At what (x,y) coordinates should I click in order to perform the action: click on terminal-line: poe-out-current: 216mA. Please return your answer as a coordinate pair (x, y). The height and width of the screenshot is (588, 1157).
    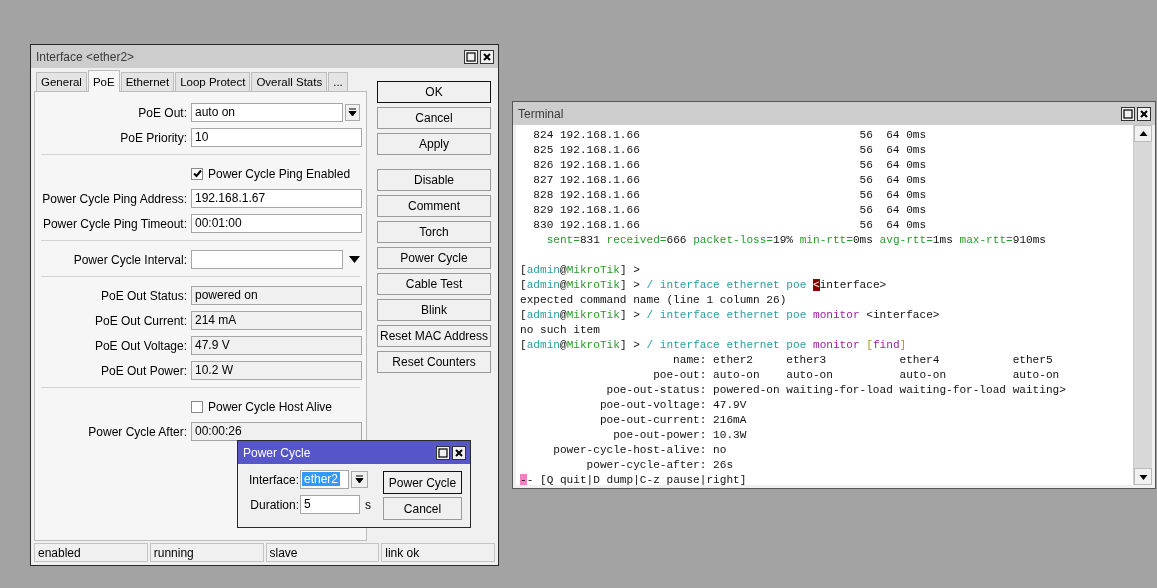
    Looking at the image, I should click on (673, 420).